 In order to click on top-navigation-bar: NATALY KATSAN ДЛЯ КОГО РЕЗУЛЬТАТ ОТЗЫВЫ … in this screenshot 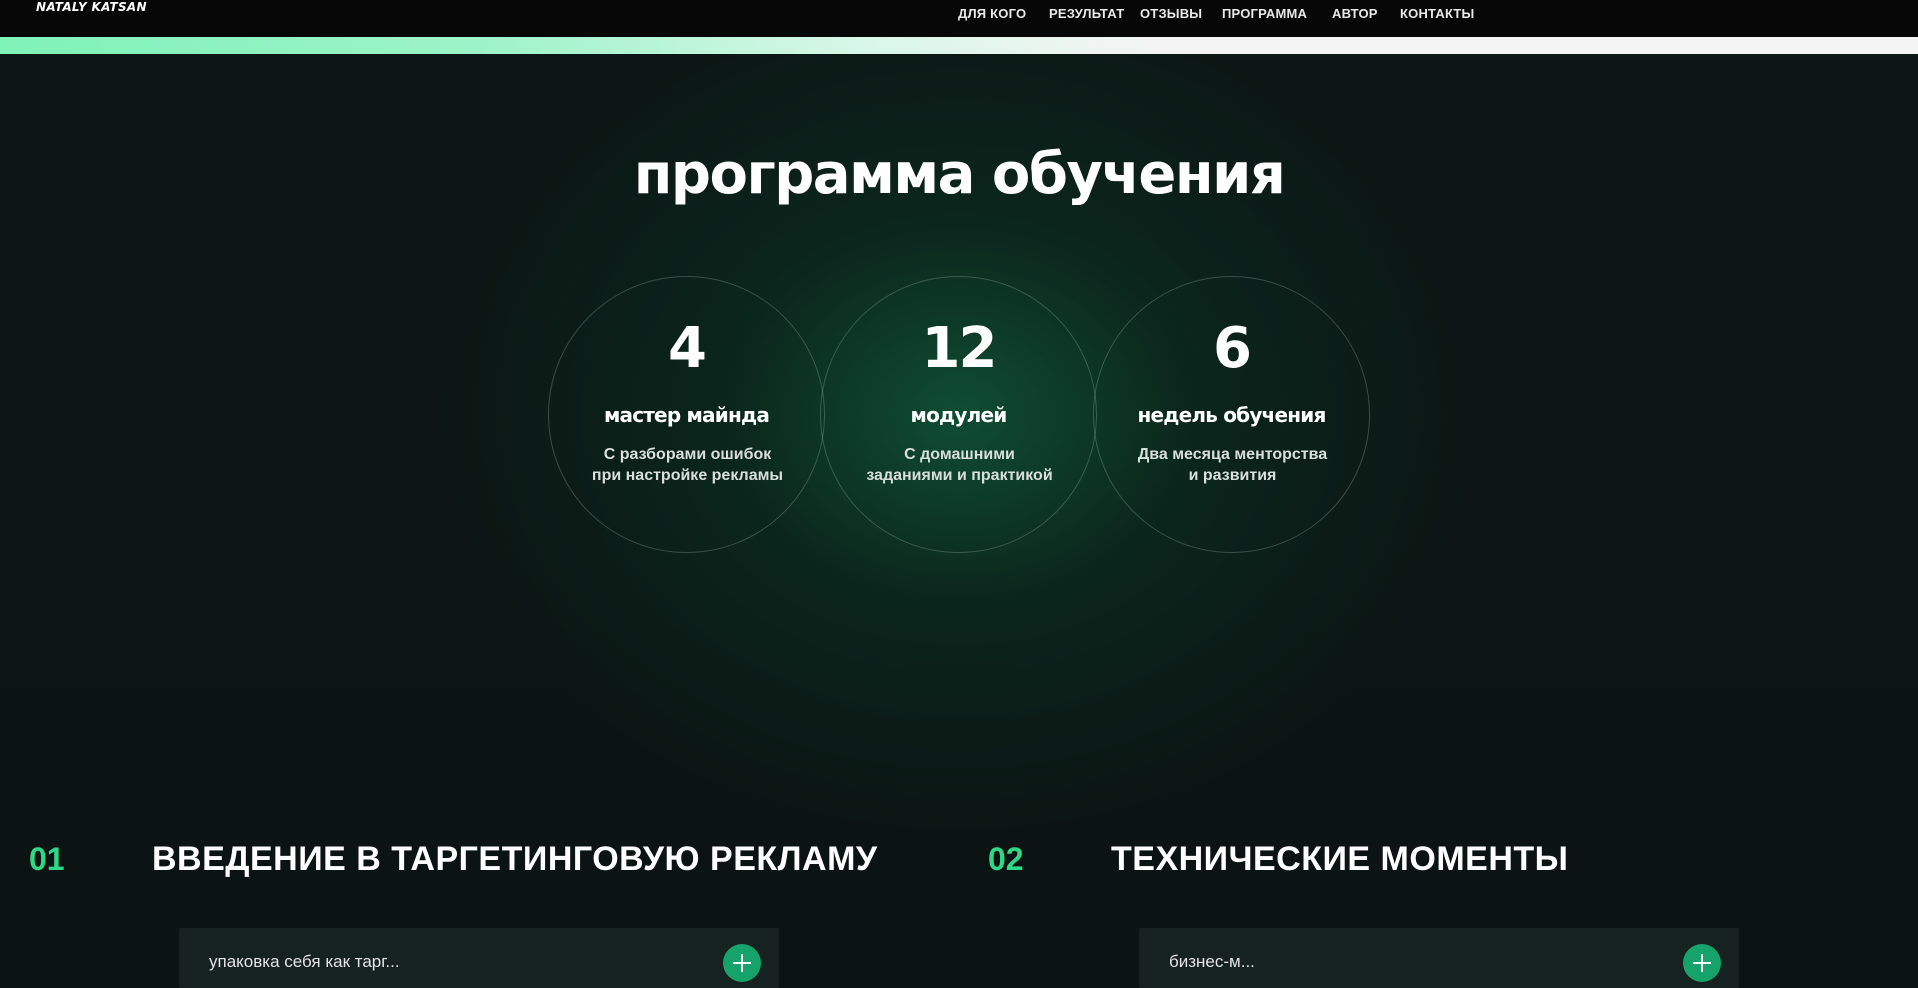, I will do `click(959, 18)`.